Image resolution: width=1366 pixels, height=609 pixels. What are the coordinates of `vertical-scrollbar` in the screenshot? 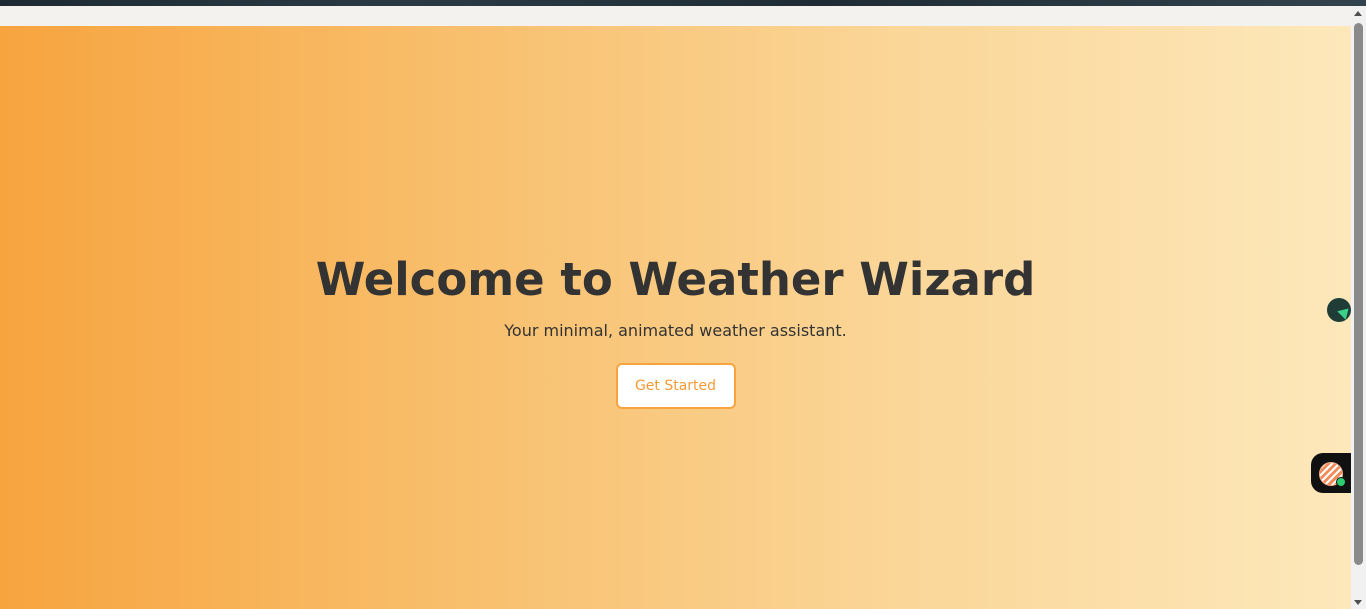 It's located at (1358, 307).